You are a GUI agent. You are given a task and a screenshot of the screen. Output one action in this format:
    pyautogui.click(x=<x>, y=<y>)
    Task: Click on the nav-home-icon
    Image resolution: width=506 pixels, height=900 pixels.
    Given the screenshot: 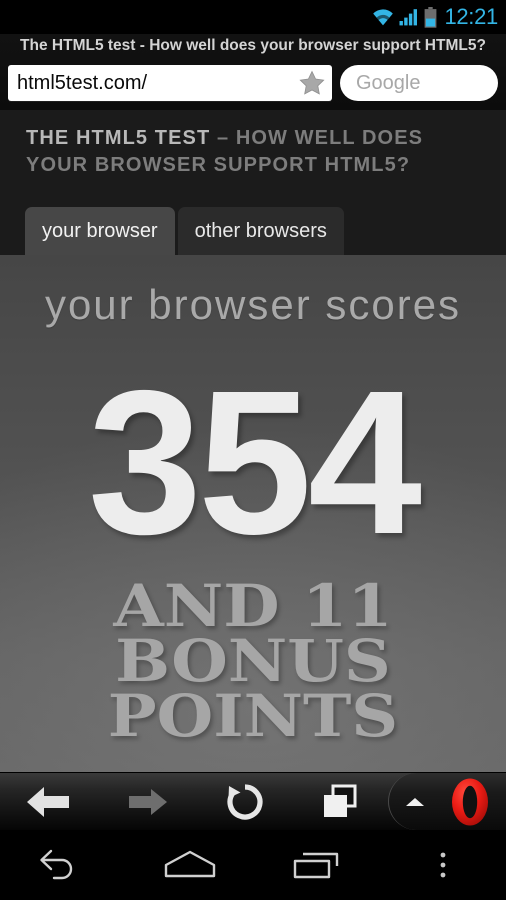 What is the action you would take?
    pyautogui.click(x=189, y=864)
    